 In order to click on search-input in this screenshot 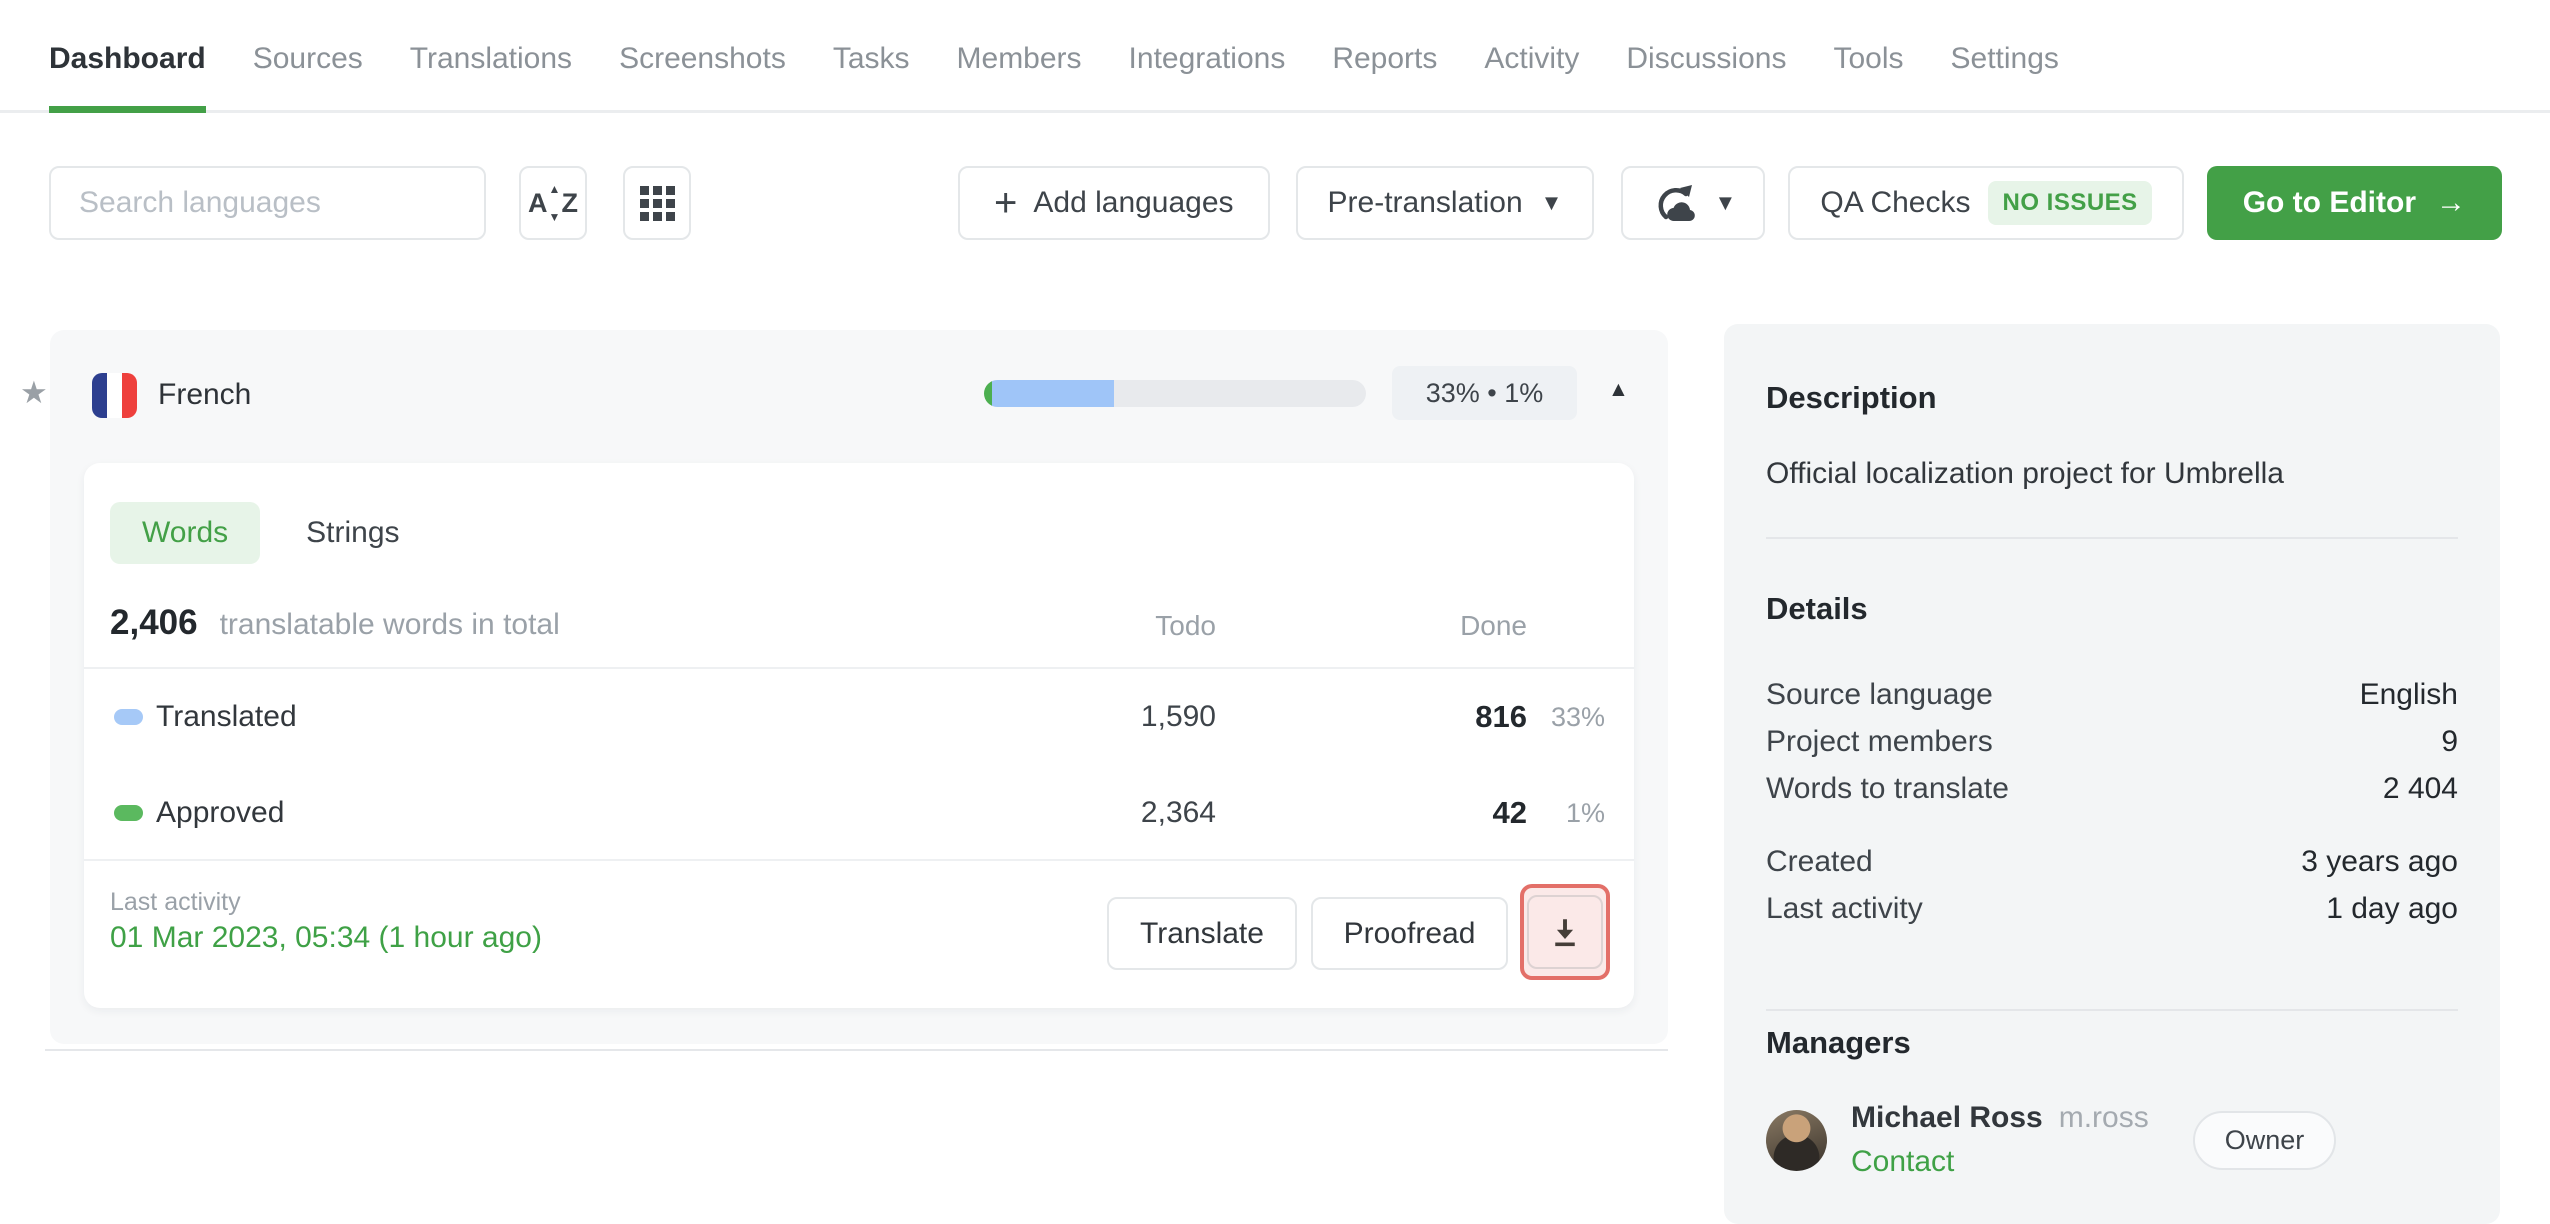, I will do `click(267, 203)`.